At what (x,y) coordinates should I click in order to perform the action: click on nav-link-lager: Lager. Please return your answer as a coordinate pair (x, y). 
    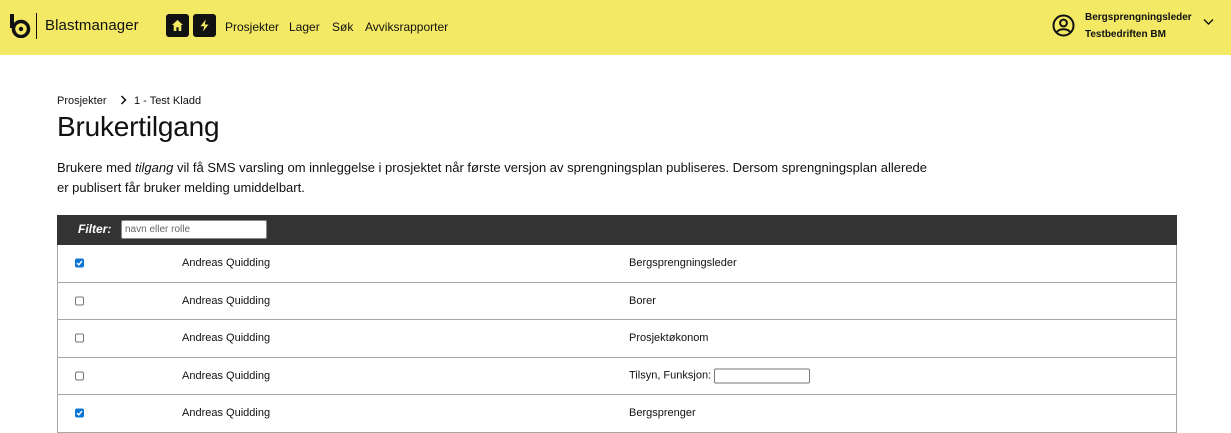
    Looking at the image, I should click on (304, 27).